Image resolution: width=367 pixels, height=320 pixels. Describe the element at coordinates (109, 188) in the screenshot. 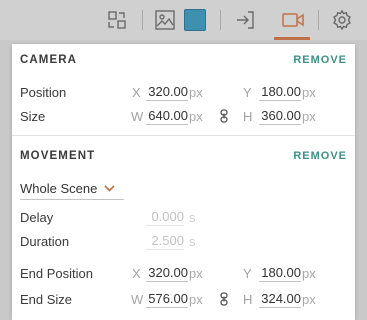

I see `chevron-down-icon` at that location.